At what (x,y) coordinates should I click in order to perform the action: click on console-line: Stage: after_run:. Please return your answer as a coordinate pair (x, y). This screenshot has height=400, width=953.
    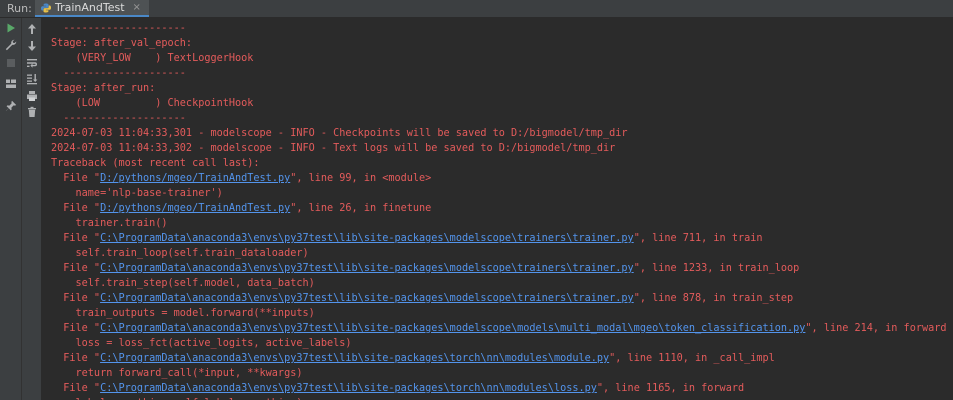
    Looking at the image, I should click on (103, 88).